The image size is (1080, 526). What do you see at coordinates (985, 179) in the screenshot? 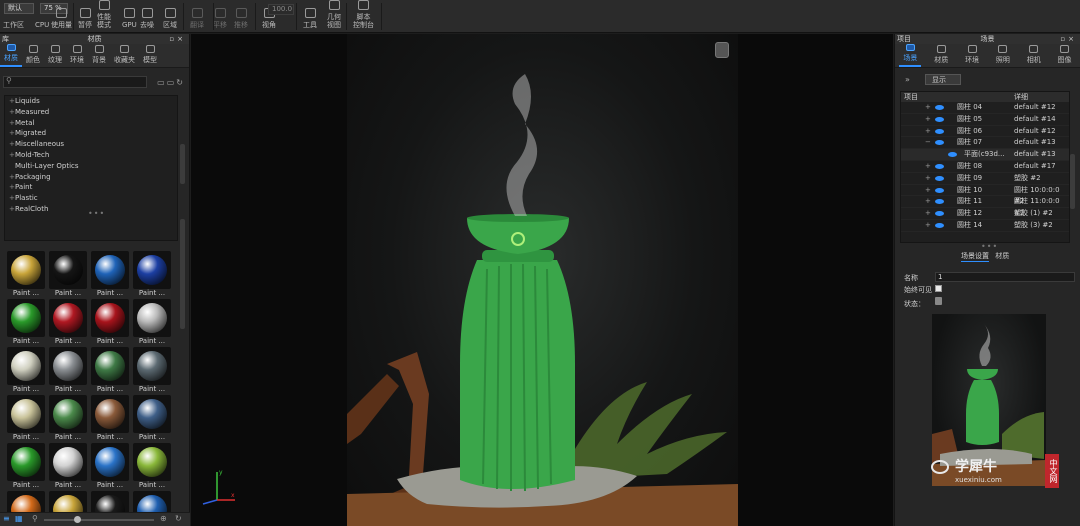
I see `scene-tree-row: + 圆柱 09 塑胶 #2` at bounding box center [985, 179].